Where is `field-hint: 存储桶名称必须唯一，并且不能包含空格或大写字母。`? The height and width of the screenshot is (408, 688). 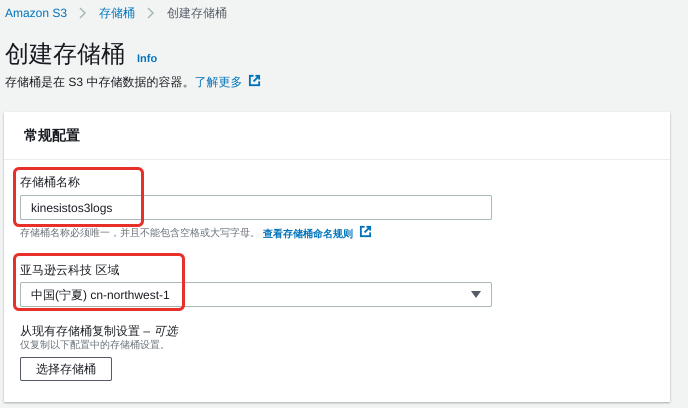
field-hint: 存储桶名称必须唯一，并且不能包含空格或大写字母。 is located at coordinates (140, 233).